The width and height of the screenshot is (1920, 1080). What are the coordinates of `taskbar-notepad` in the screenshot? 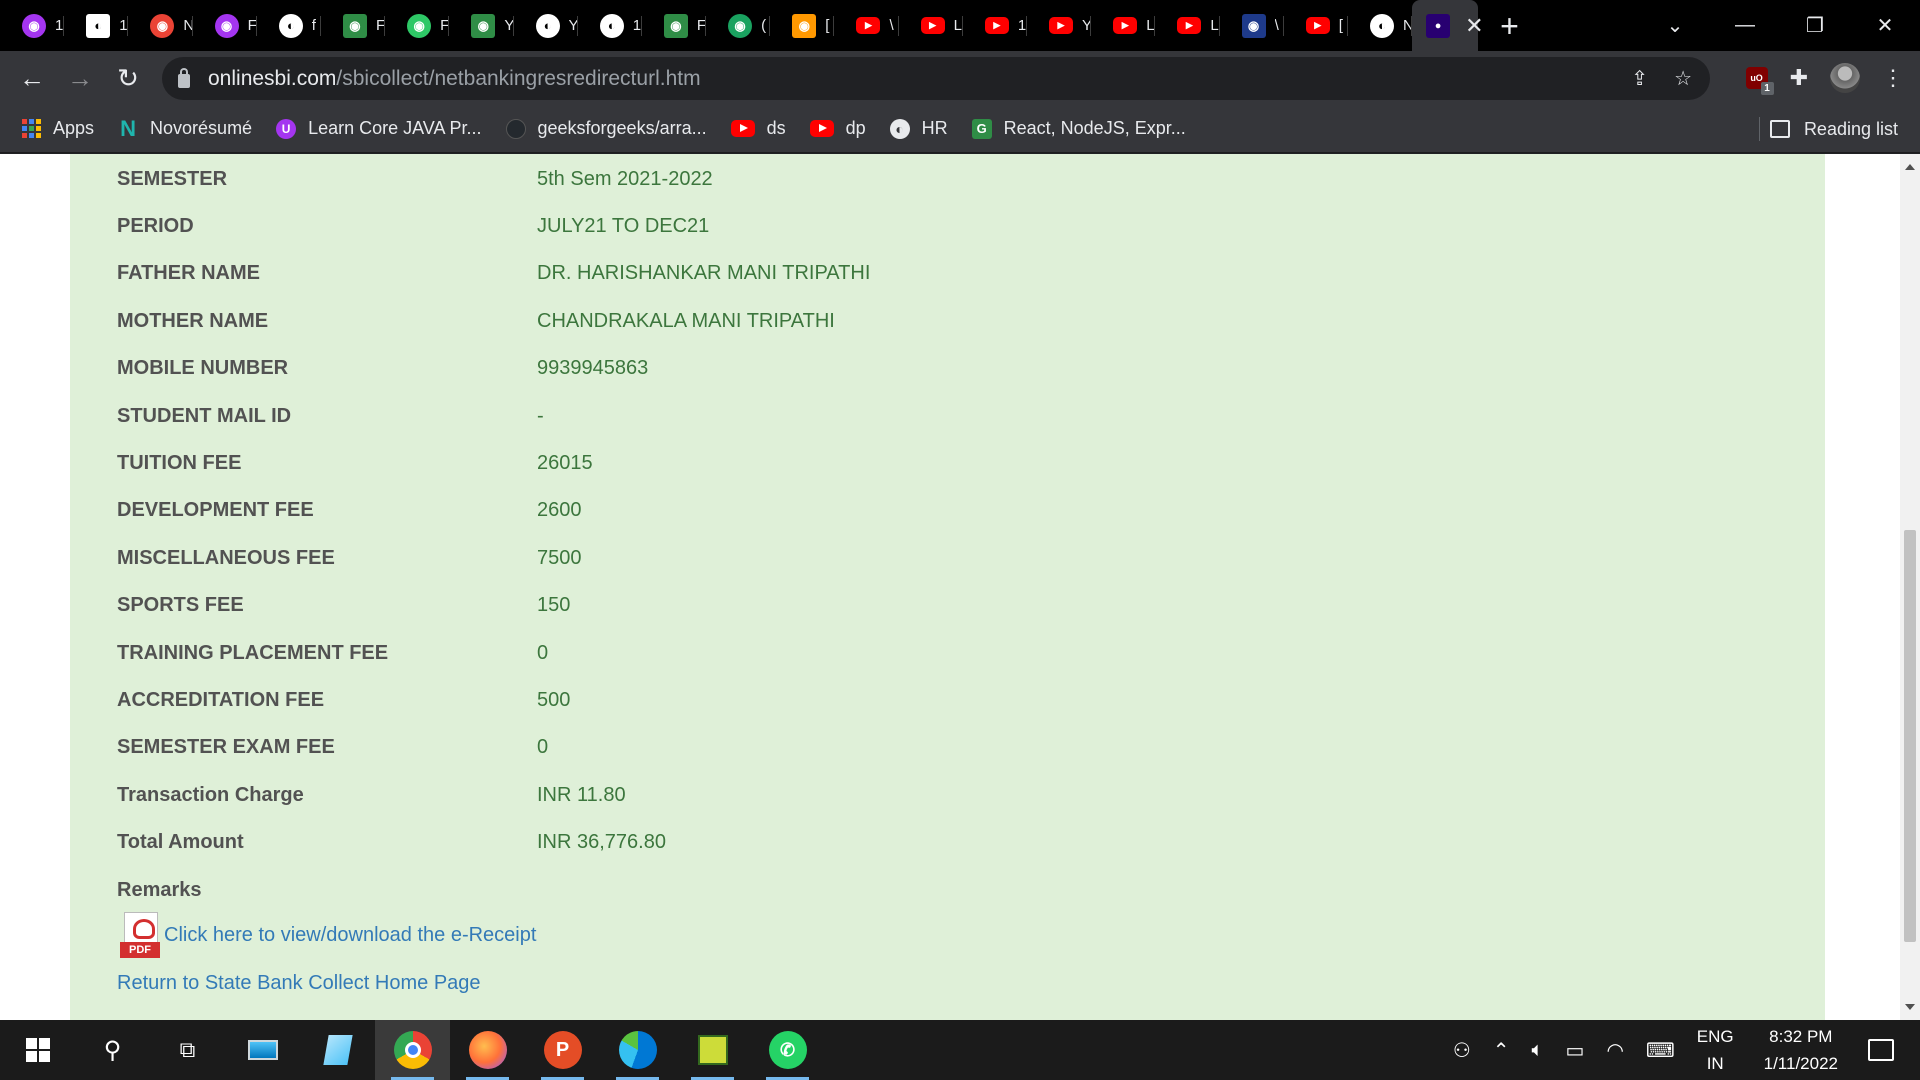 It's located at (337, 1050).